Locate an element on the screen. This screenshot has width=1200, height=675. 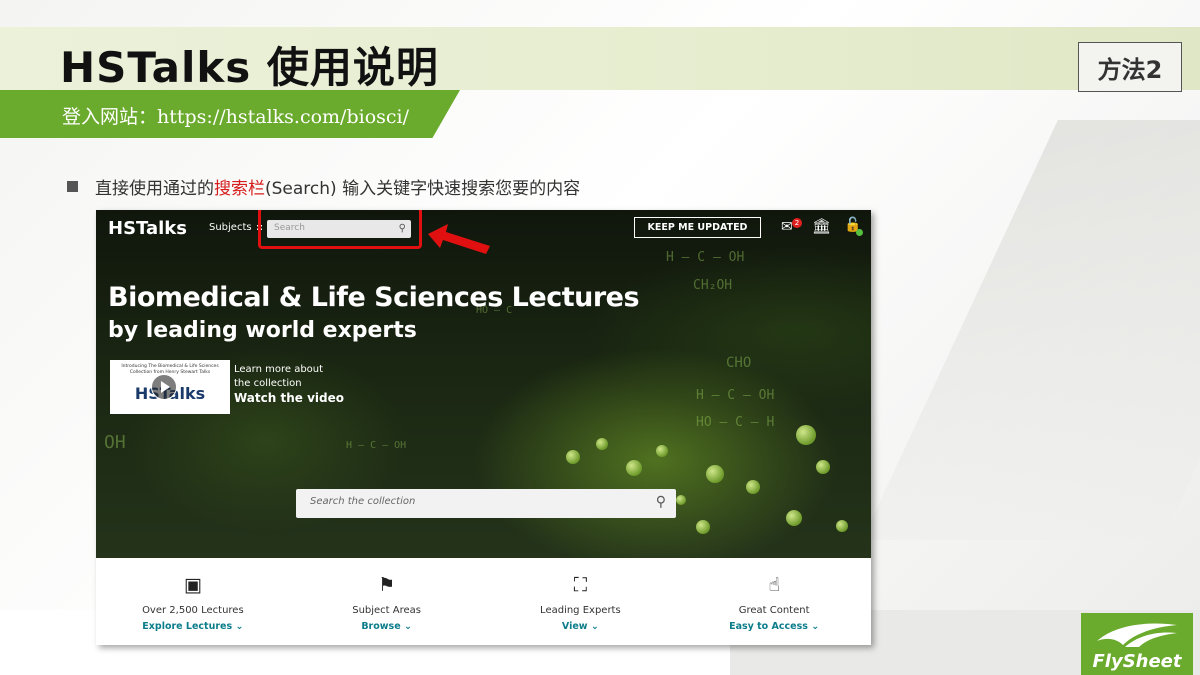
search-highlight-box is located at coordinates (340, 229).